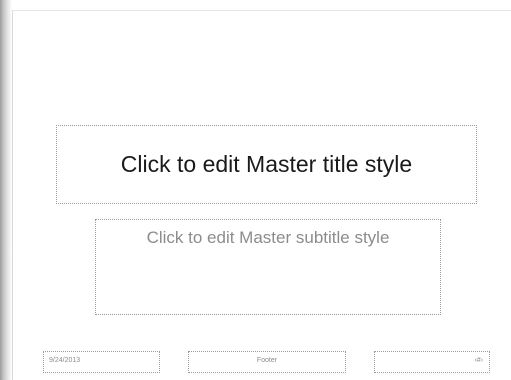 The height and width of the screenshot is (380, 511). I want to click on slide-number-placeholder: ‹#›, so click(432, 362).